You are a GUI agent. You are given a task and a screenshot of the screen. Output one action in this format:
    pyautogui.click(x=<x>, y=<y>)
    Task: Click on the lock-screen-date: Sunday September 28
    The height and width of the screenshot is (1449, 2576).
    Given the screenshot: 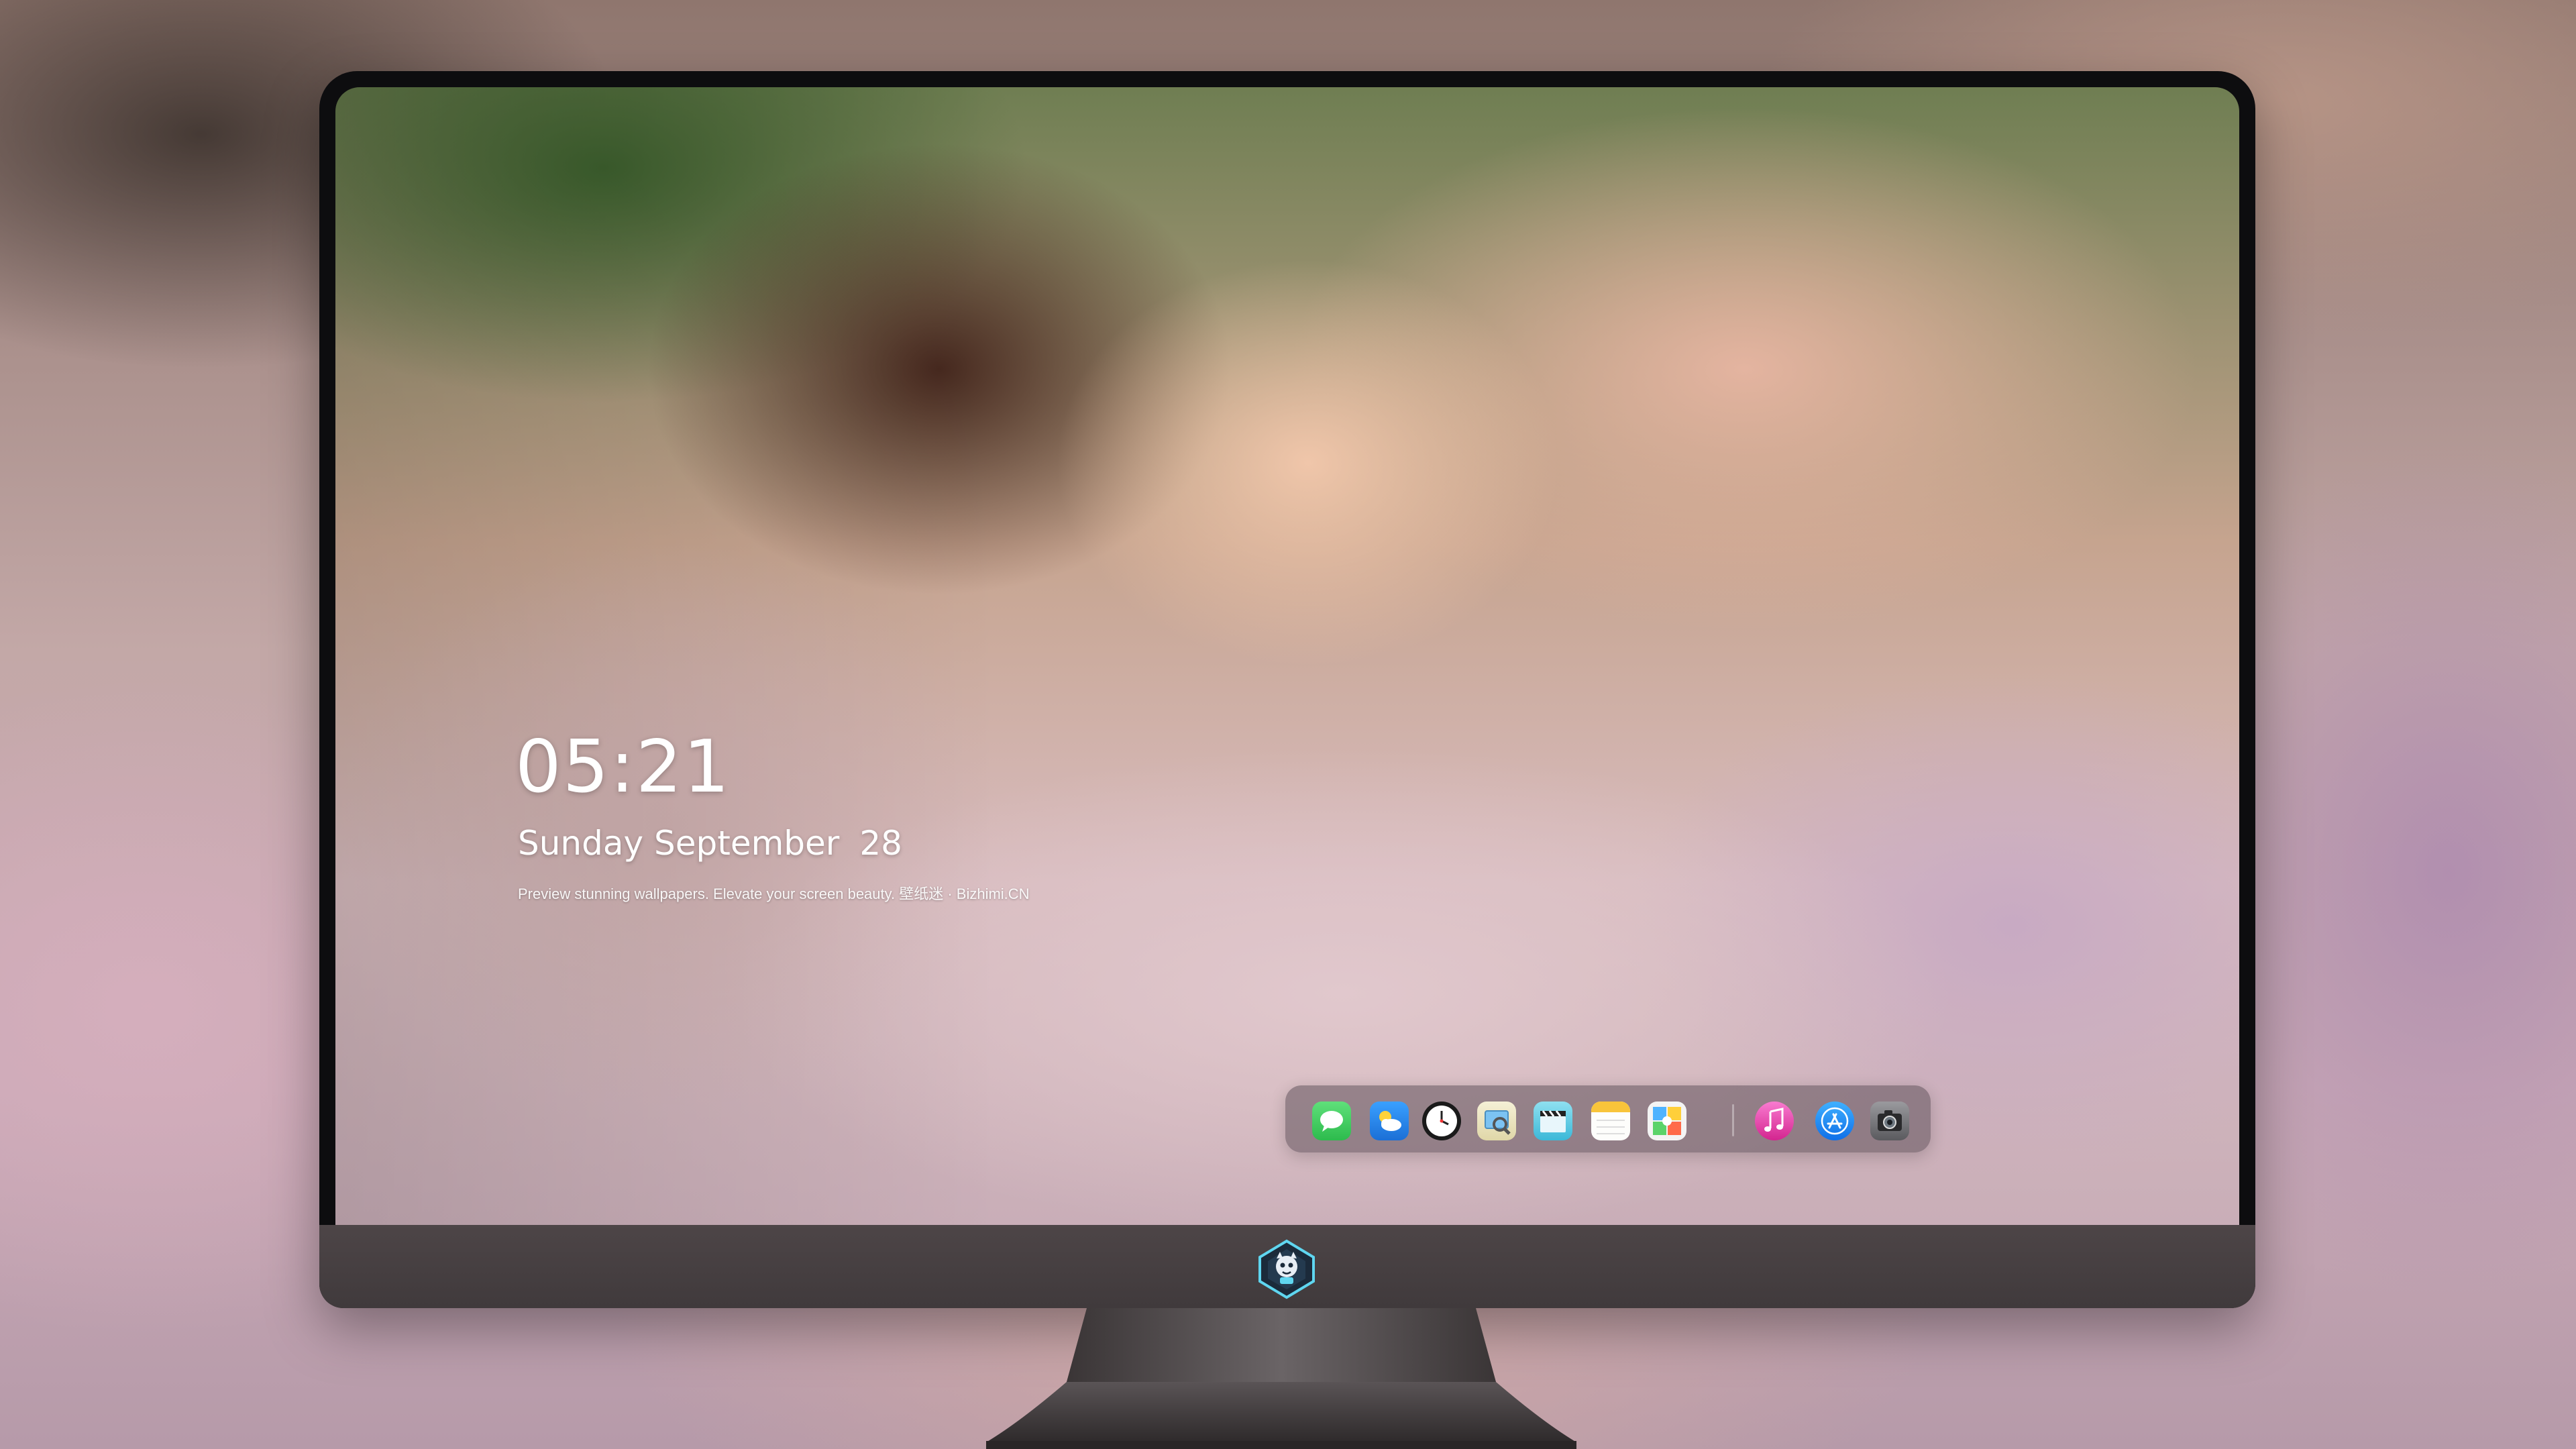 What is the action you would take?
    pyautogui.click(x=710, y=843)
    